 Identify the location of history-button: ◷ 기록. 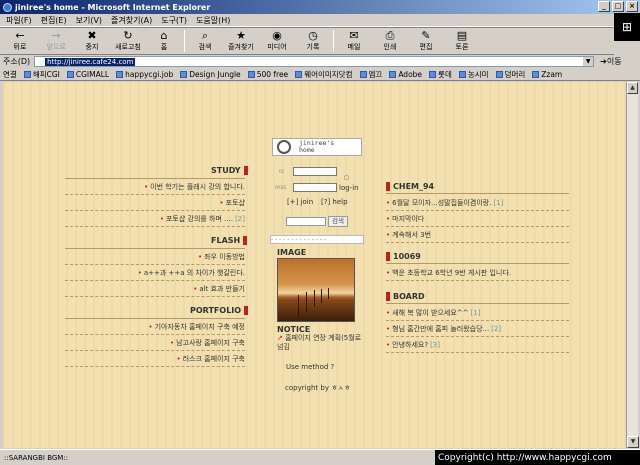
(313, 41).